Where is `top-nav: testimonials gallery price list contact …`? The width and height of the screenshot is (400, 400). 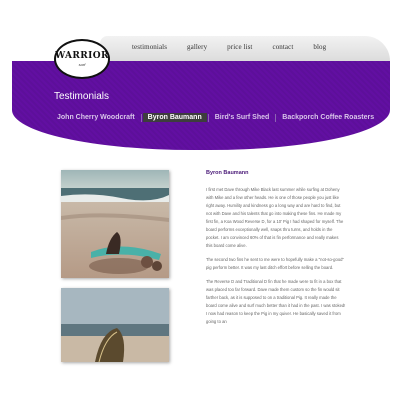
top-nav: testimonials gallery price list contact … is located at coordinates (245, 48).